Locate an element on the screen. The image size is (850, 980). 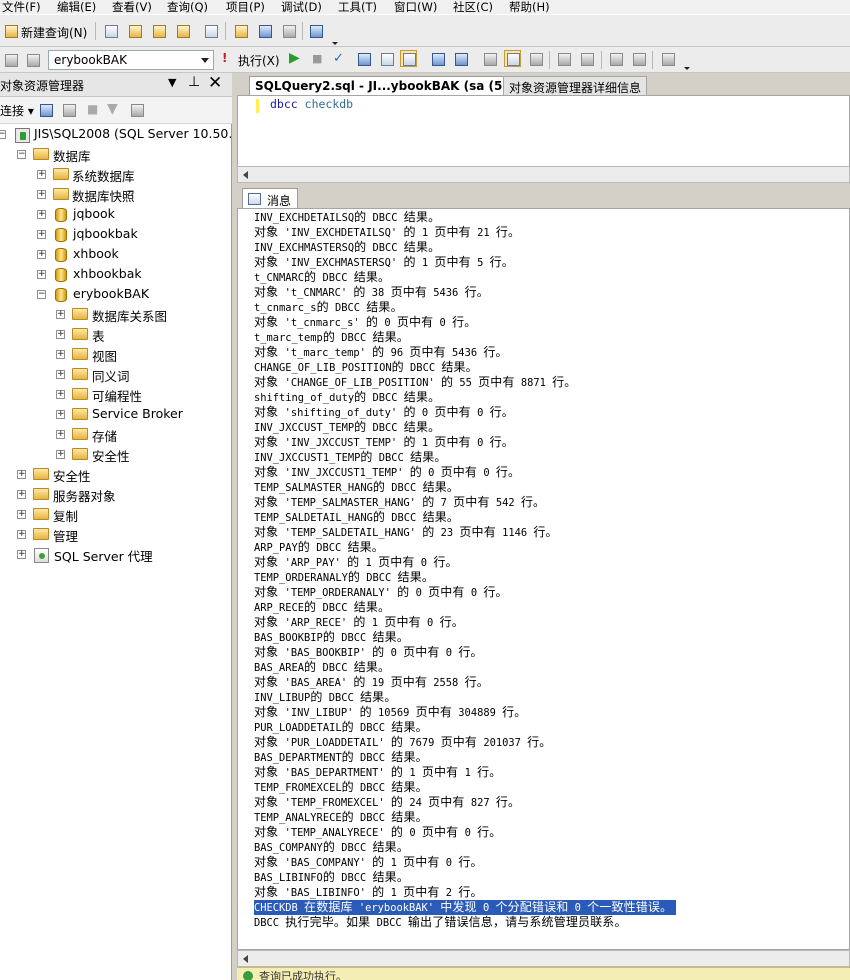
query-editor: dbcc checkdb is located at coordinates (543, 131).